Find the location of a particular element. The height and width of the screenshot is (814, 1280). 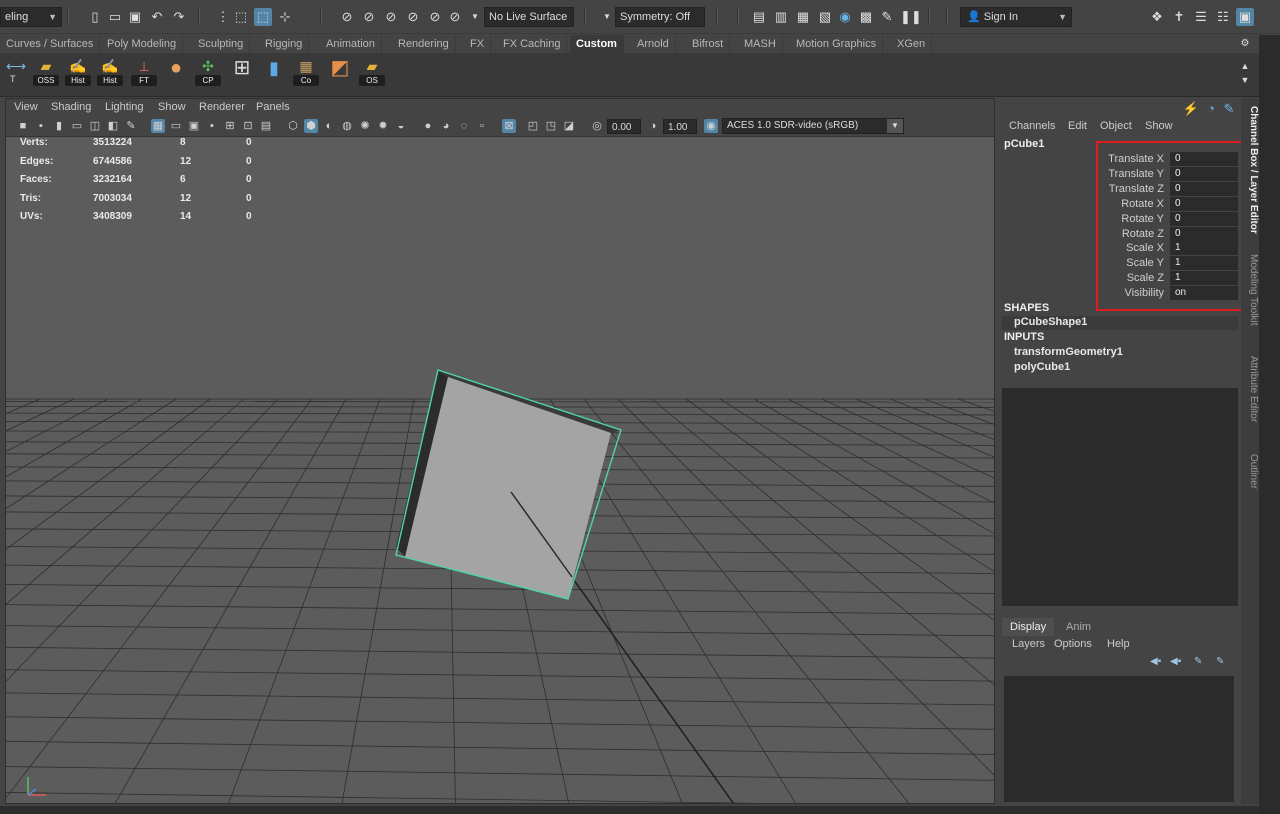

exposure-icon: ◎ is located at coordinates (597, 126).